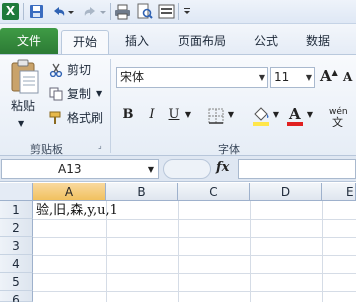 This screenshot has height=302, width=356. I want to click on italic-button: I, so click(152, 115).